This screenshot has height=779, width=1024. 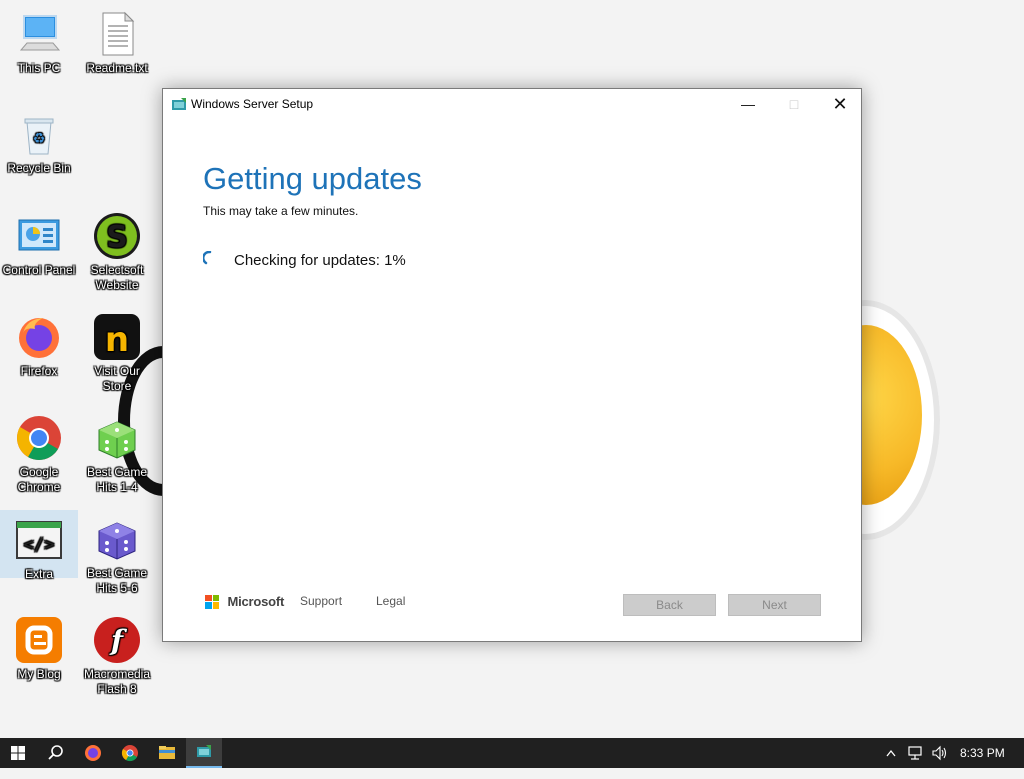 I want to click on computer-icon, so click(x=39, y=34).